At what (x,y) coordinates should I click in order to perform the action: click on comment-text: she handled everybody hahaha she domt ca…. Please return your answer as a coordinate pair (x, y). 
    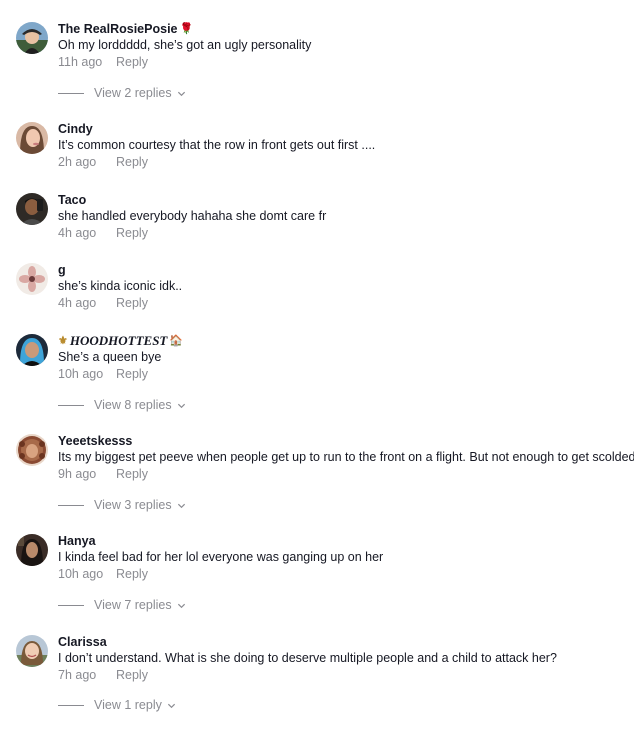
    Looking at the image, I should click on (192, 216).